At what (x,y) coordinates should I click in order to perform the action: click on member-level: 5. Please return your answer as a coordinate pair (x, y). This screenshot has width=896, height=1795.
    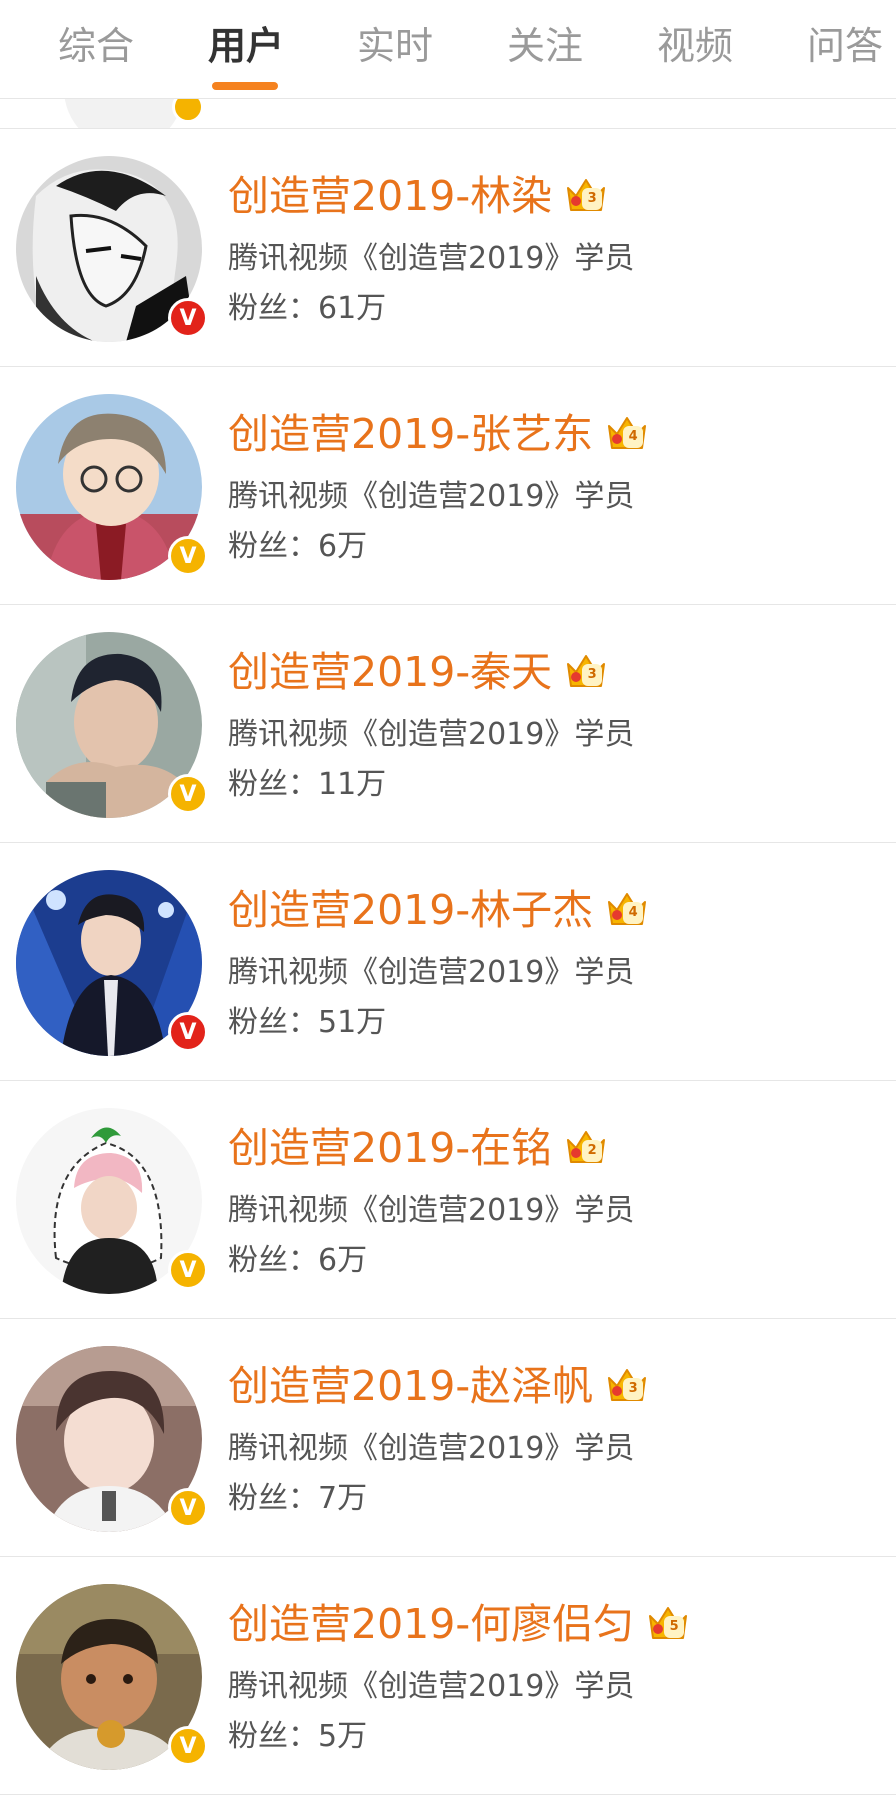
    Looking at the image, I should click on (674, 1626).